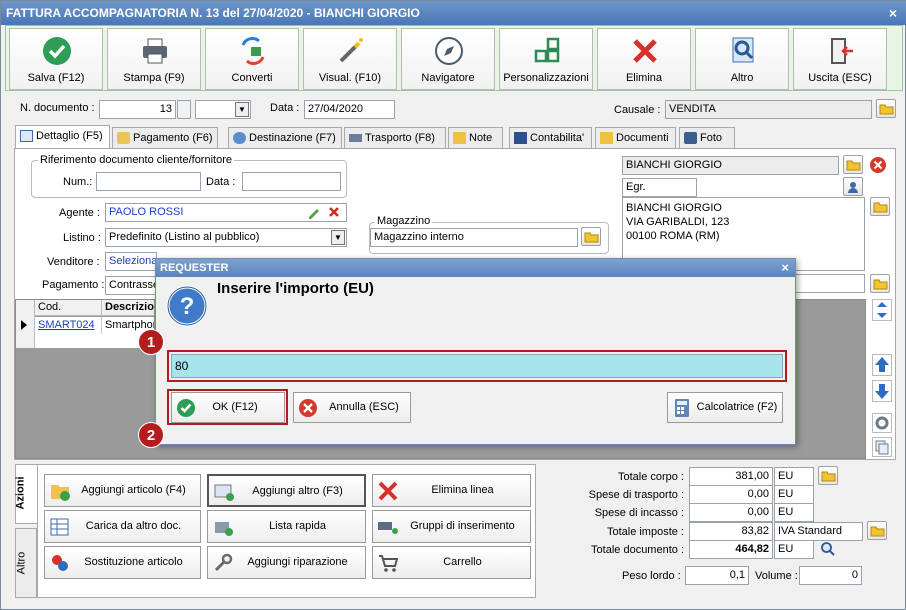 The width and height of the screenshot is (906, 610). I want to click on tab-pagamento: Pagamento (F6), so click(165, 137).